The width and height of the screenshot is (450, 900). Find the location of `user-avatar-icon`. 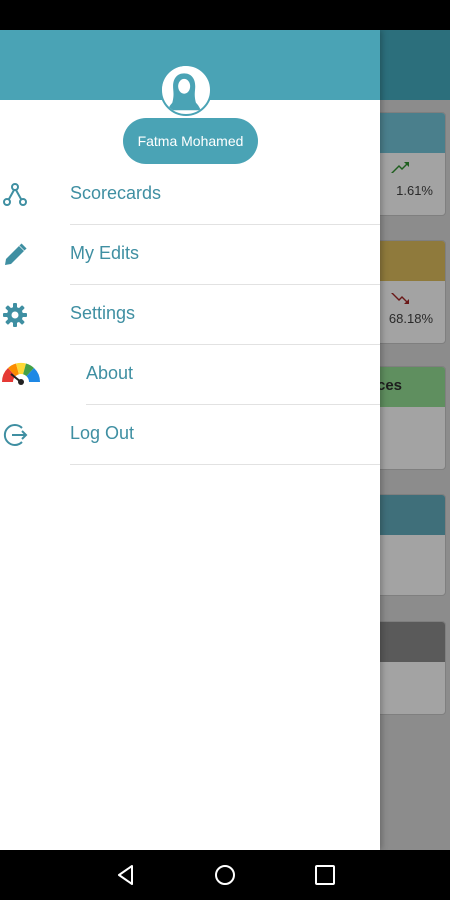

user-avatar-icon is located at coordinates (184, 88).